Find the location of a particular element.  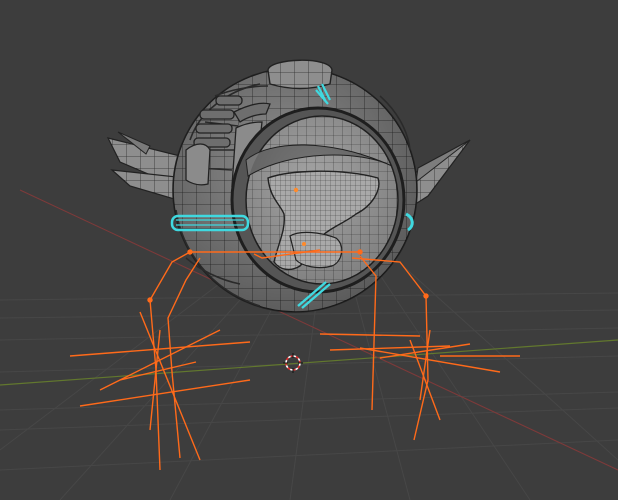

x-axis-line is located at coordinates (309, 362).